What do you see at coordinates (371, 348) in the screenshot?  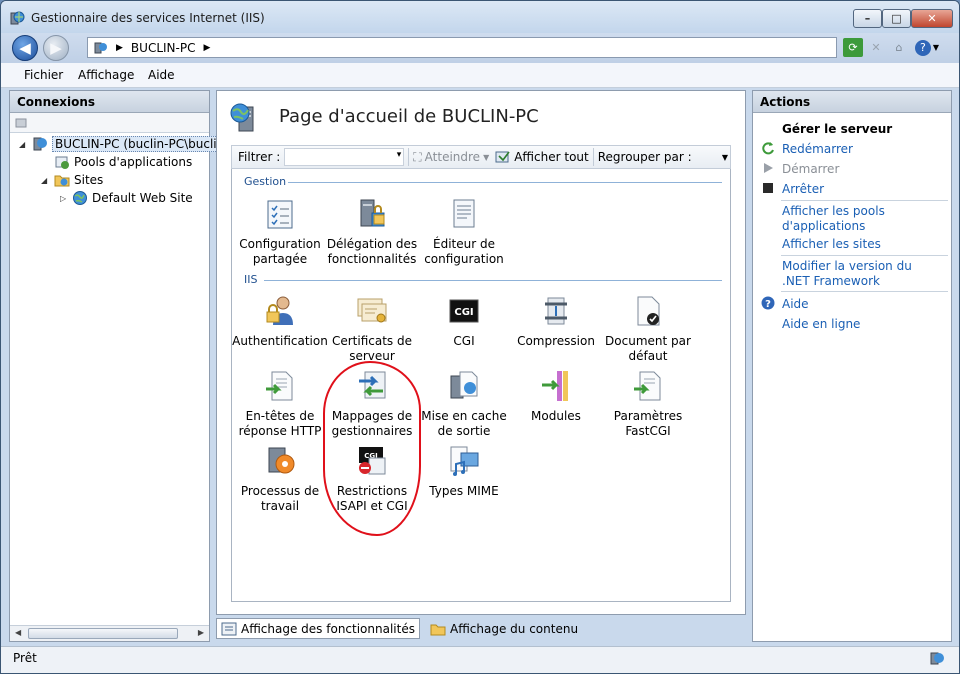 I see `feature-label: Certificats de serveur` at bounding box center [371, 348].